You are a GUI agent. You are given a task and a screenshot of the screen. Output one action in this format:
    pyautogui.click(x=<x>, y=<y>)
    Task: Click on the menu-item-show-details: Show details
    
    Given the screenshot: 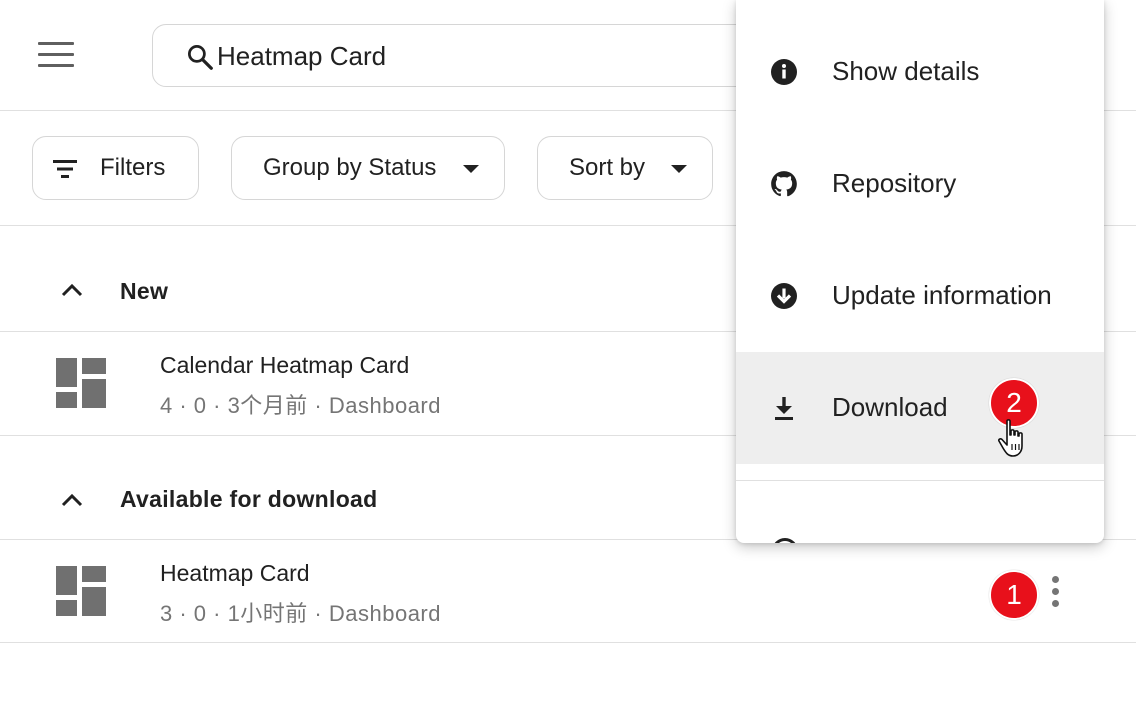 What is the action you would take?
    pyautogui.click(x=920, y=72)
    